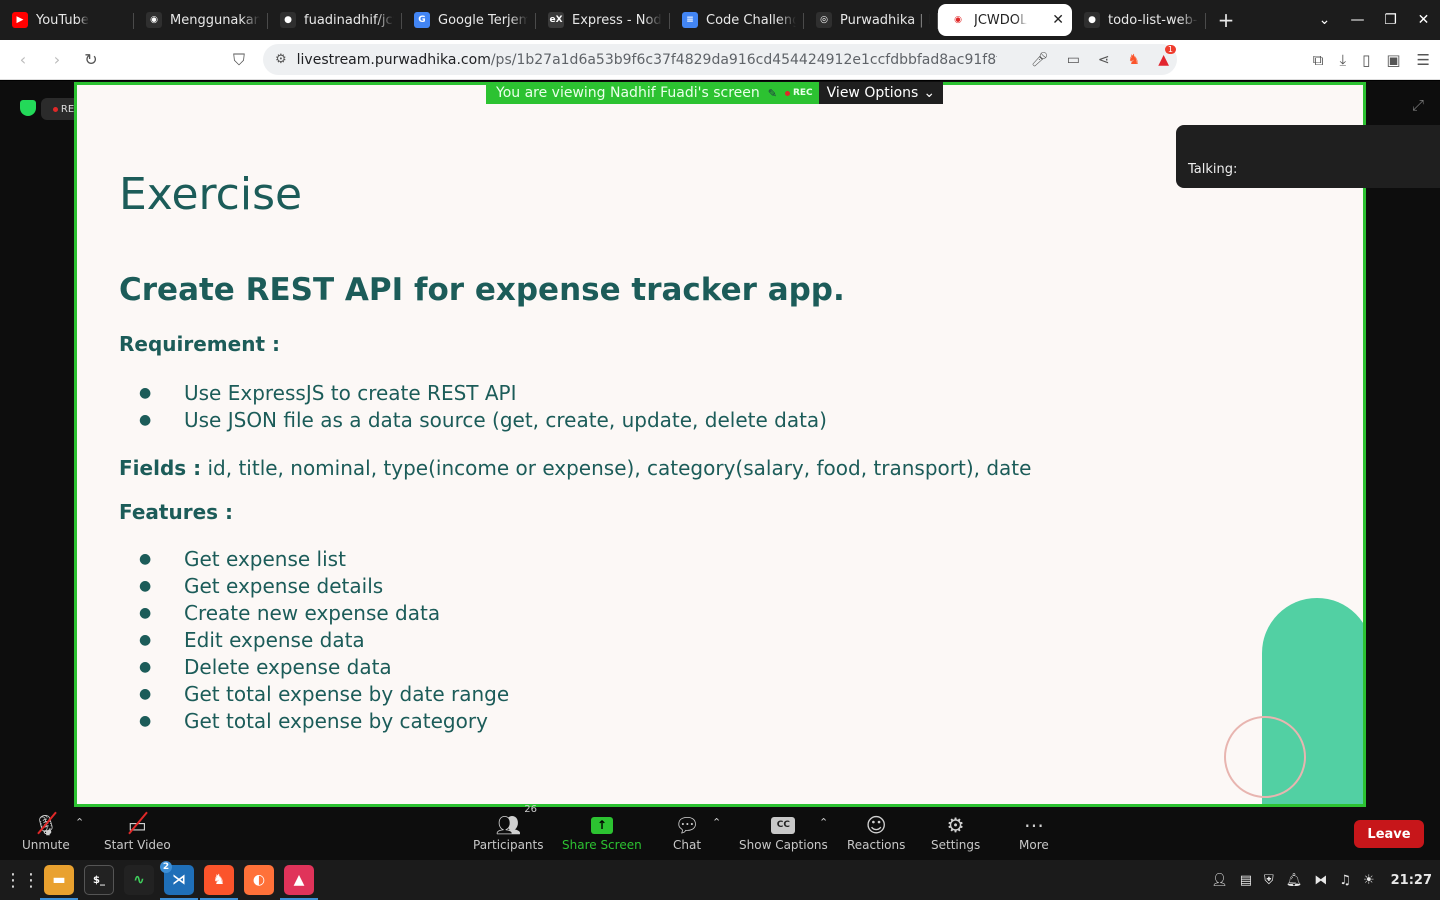  I want to click on feature-item: ● Get total expense by category, so click(314, 720).